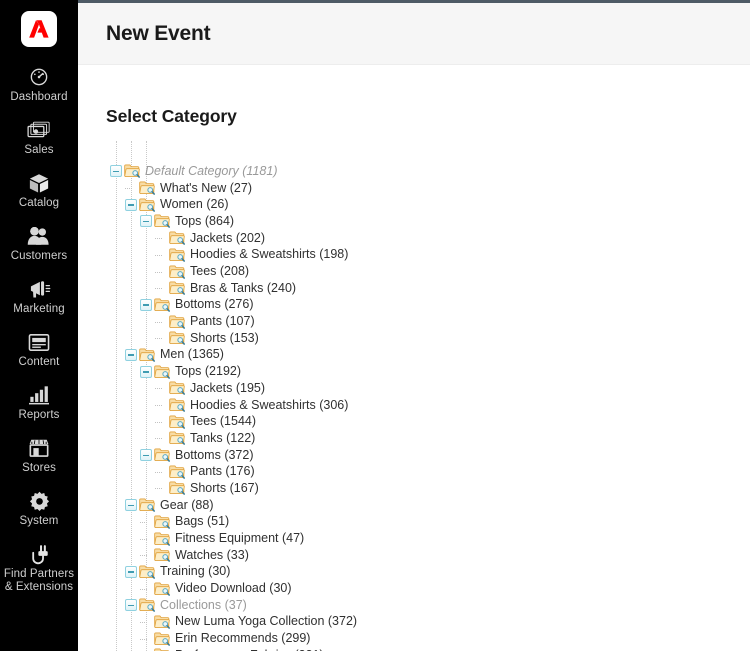 The width and height of the screenshot is (750, 651). I want to click on tree-node: Tees (208), so click(414, 271).